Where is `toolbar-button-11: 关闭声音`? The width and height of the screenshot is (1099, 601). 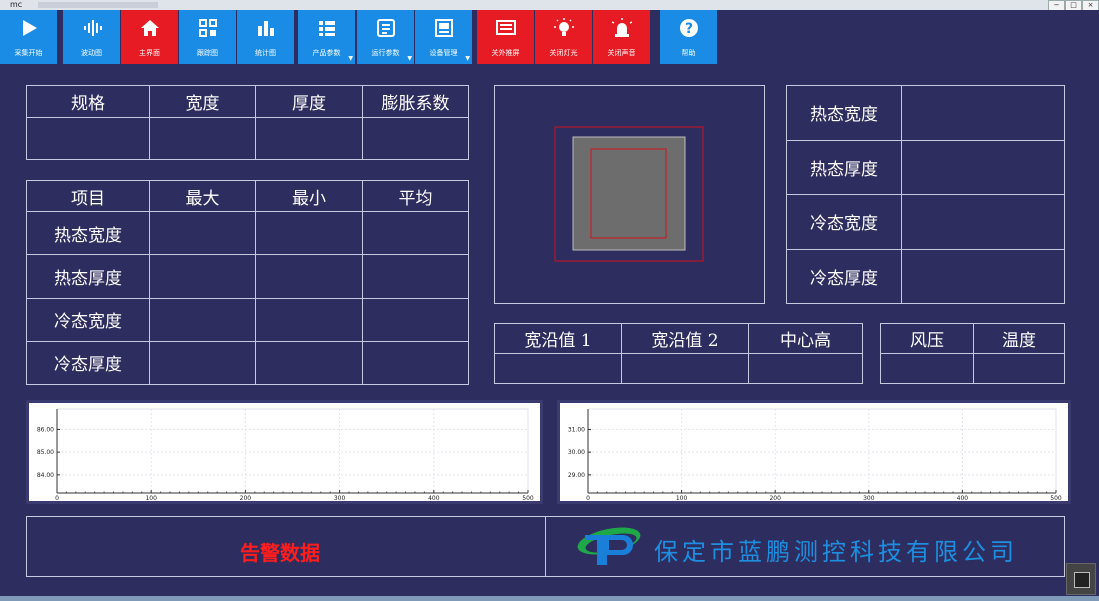
toolbar-button-11: 关闭声音 is located at coordinates (621, 37).